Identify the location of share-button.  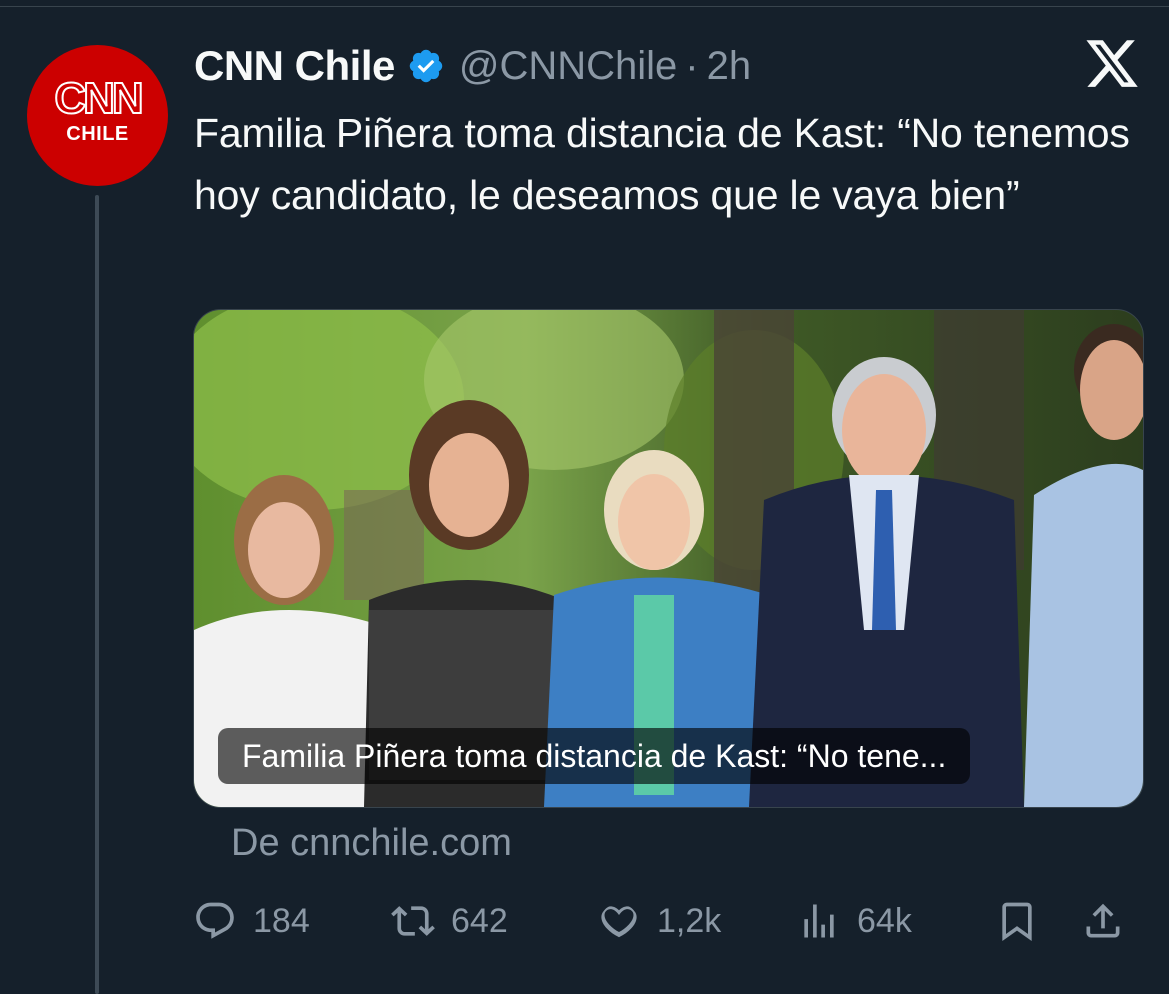
(1103, 921).